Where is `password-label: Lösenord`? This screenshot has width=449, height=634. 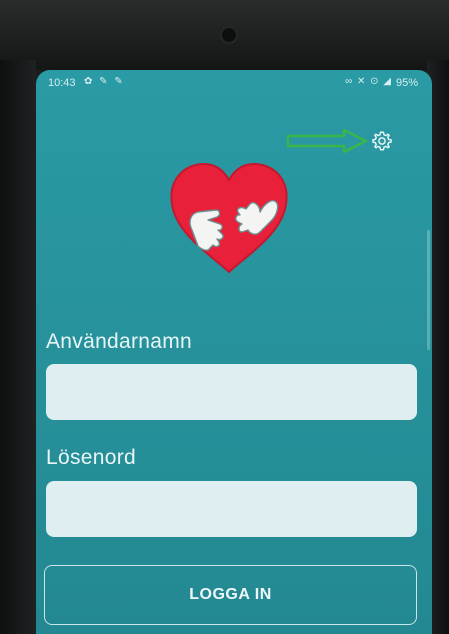 password-label: Lösenord is located at coordinates (91, 457).